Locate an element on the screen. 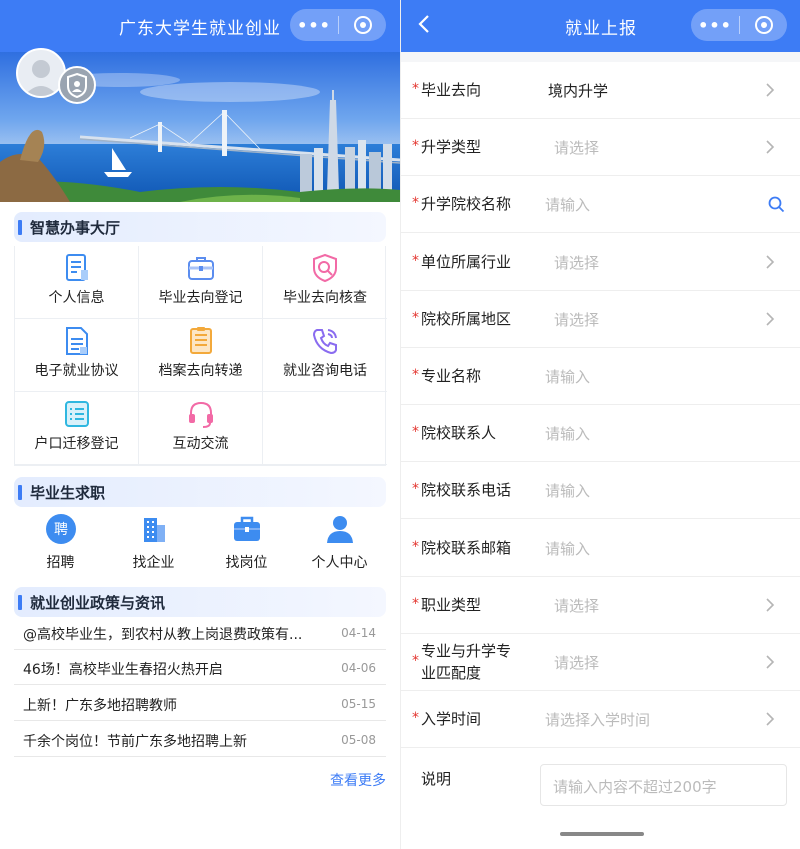 The width and height of the screenshot is (800, 849). service-item-destination-verify: 毕业去向核查 is located at coordinates (325, 282).